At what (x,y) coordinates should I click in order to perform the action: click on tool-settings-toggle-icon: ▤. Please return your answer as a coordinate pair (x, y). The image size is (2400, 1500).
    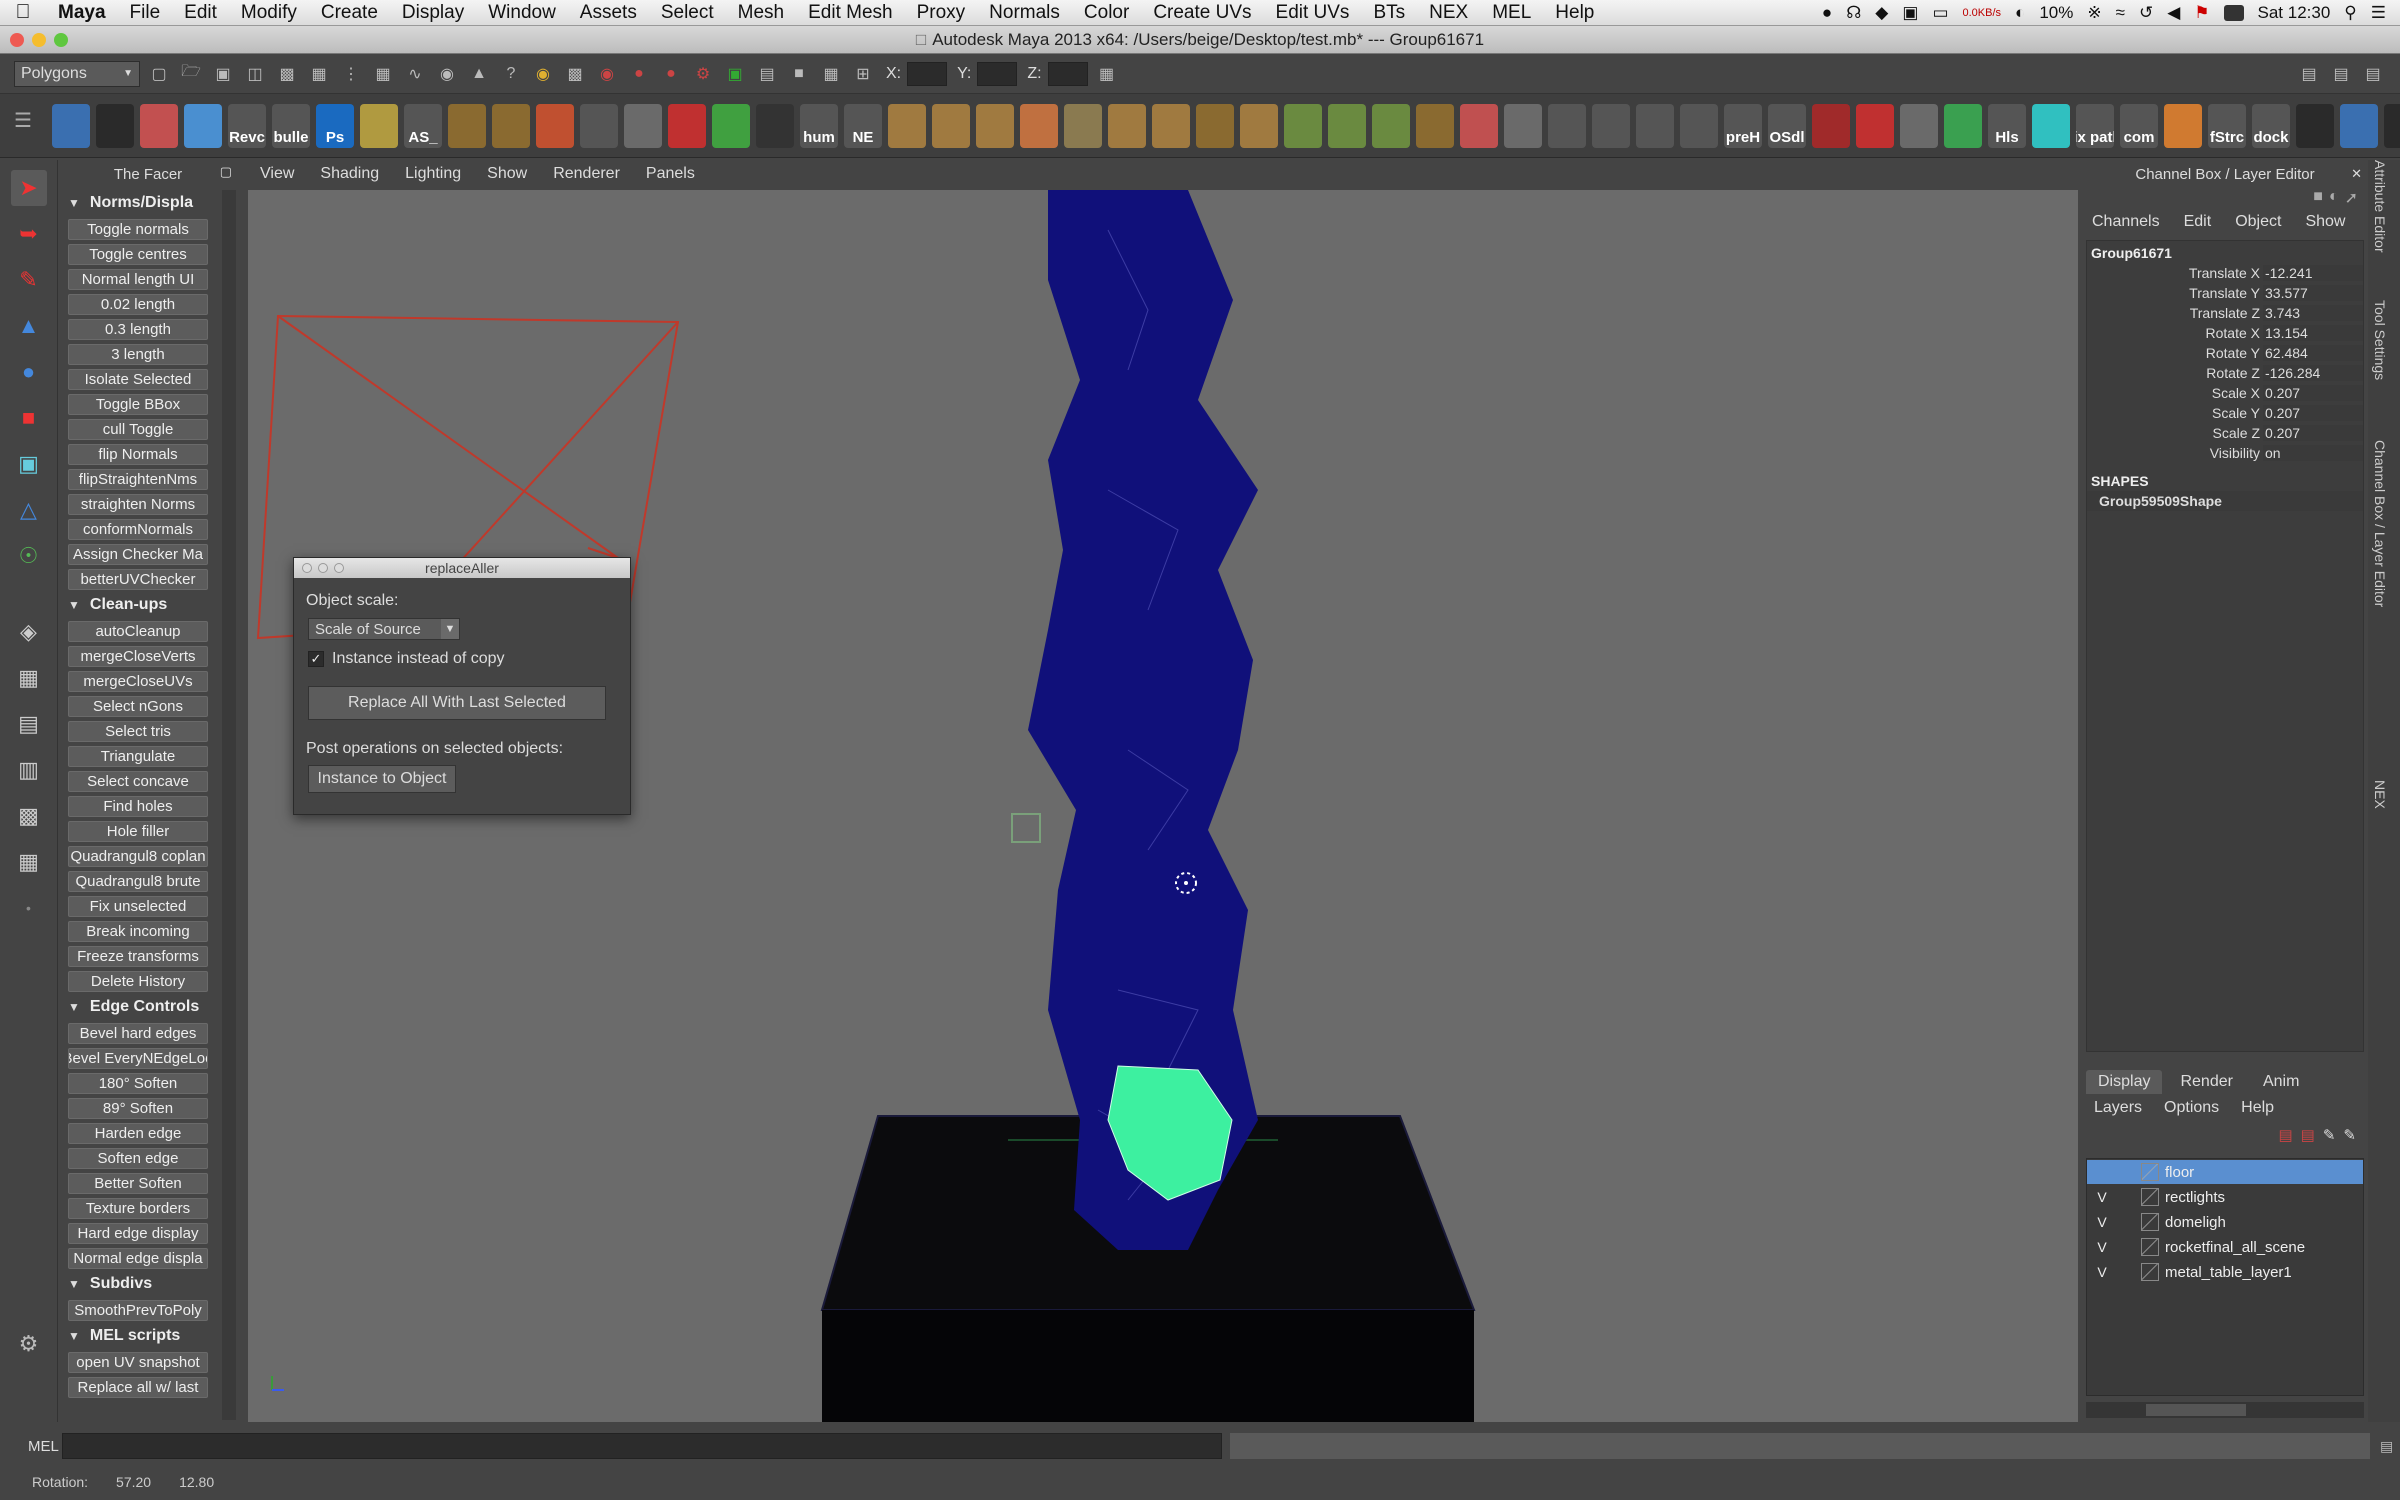
    Looking at the image, I should click on (2341, 74).